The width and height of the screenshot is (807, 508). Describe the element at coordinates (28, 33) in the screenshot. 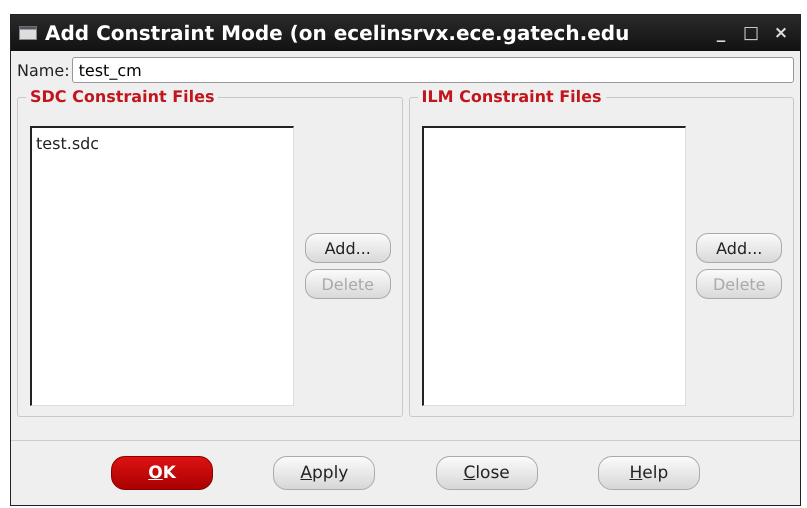

I see `window-icon` at that location.